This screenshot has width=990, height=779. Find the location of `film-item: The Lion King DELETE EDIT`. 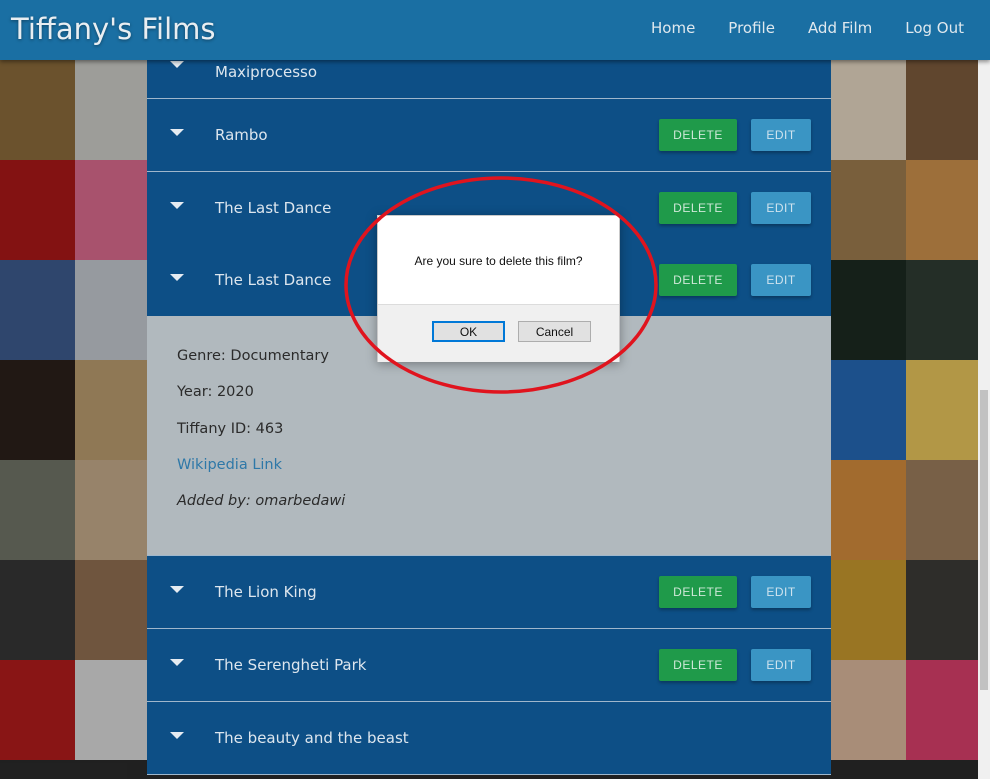

film-item: The Lion King DELETE EDIT is located at coordinates (489, 592).